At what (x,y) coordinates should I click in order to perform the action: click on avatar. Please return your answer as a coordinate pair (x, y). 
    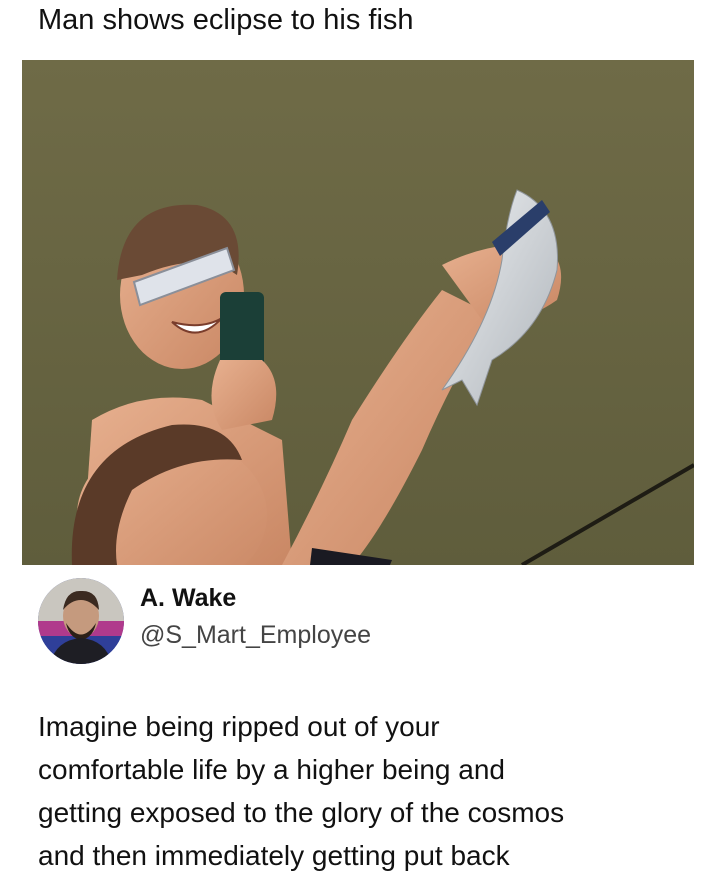
    Looking at the image, I should click on (81, 621).